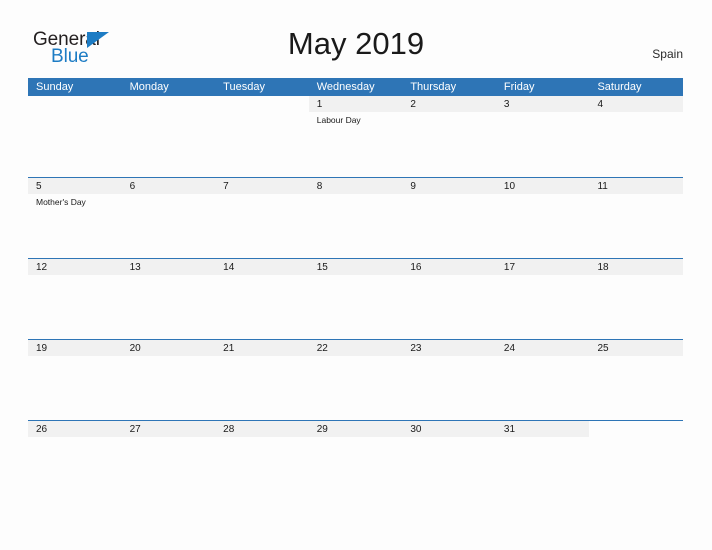  Describe the element at coordinates (636, 299) in the screenshot. I see `calendar-day-cell: 18` at that location.